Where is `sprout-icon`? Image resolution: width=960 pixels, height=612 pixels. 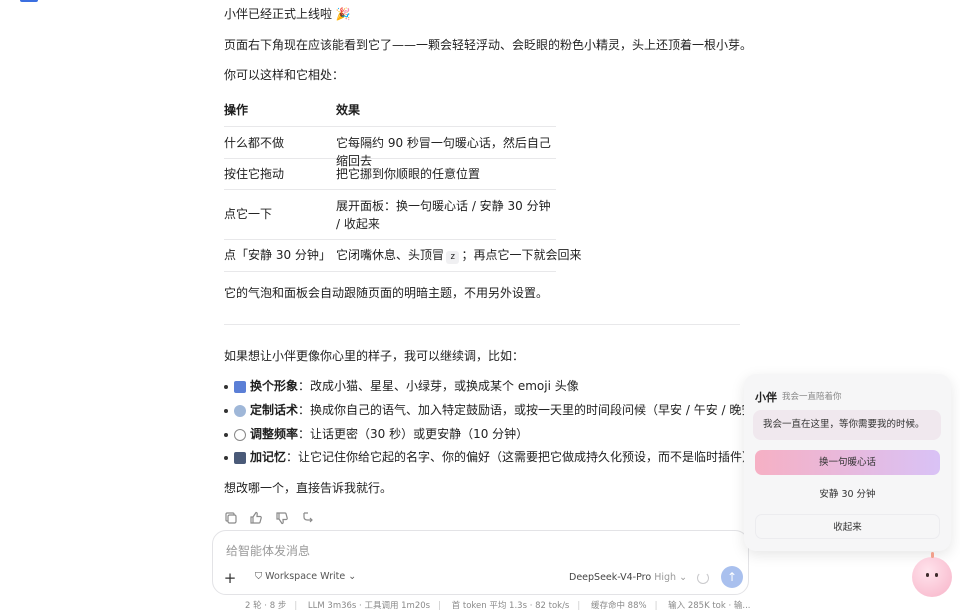 sprout-icon is located at coordinates (932, 555).